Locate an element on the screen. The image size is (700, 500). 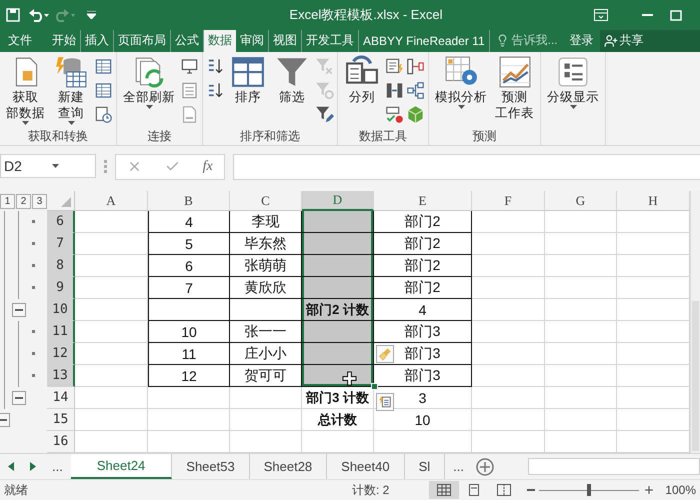
formula-input is located at coordinates (466, 167).